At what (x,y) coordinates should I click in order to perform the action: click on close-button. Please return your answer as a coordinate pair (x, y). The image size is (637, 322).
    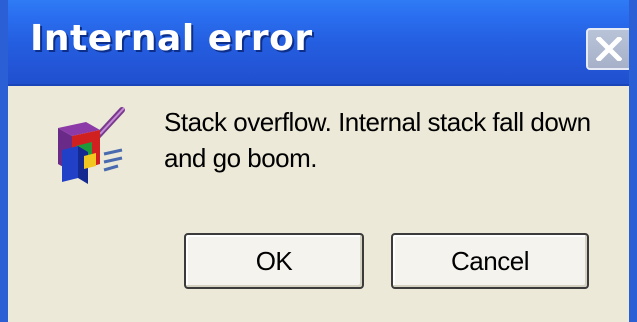
    Looking at the image, I should click on (607, 49).